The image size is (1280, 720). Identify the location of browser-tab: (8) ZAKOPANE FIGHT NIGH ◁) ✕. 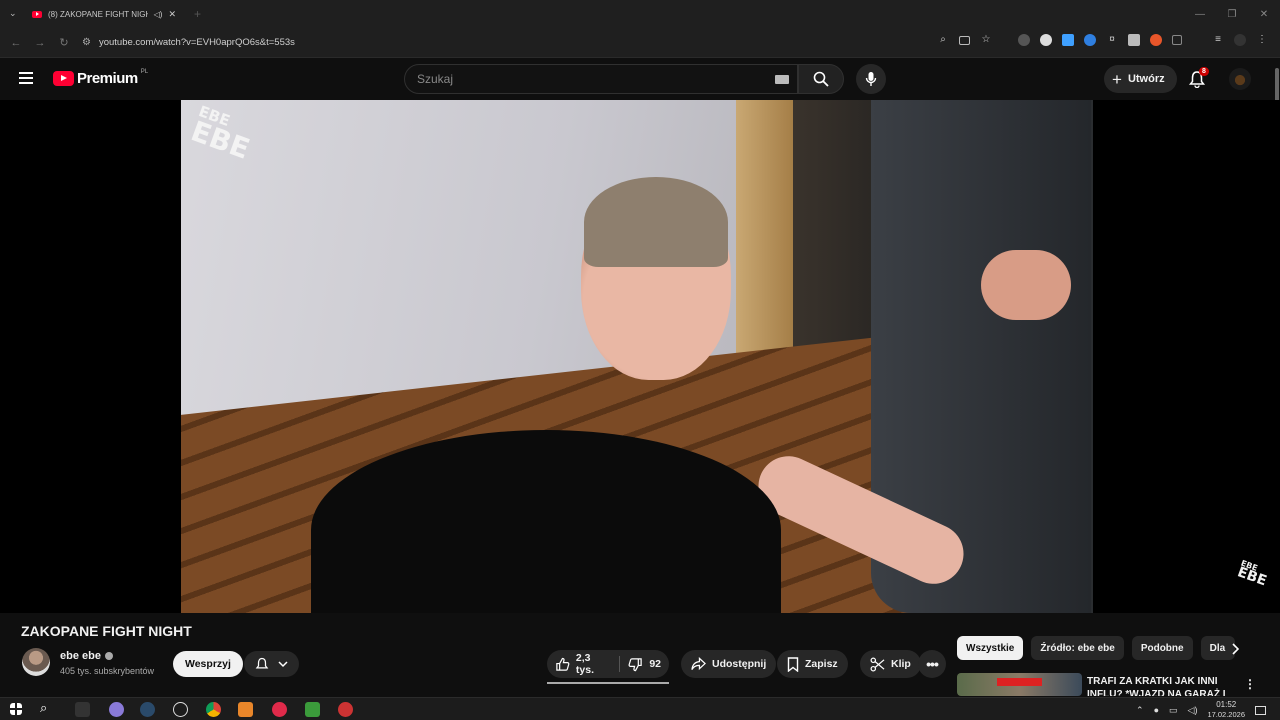
(104, 14).